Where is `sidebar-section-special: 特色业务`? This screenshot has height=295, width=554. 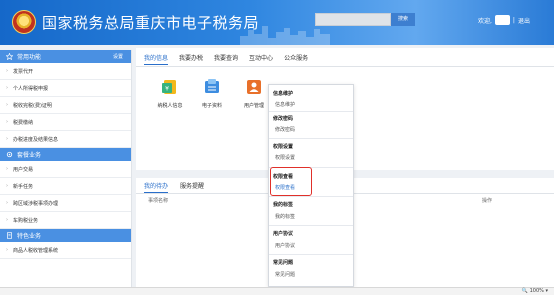
sidebar-section-special: 特色业务 is located at coordinates (65, 235).